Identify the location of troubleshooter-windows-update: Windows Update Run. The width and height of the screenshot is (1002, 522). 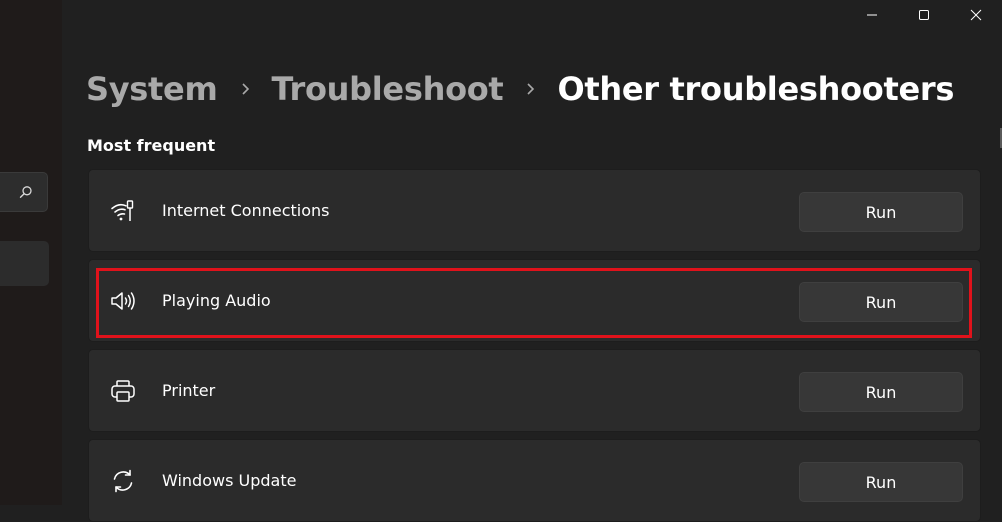
(534, 480).